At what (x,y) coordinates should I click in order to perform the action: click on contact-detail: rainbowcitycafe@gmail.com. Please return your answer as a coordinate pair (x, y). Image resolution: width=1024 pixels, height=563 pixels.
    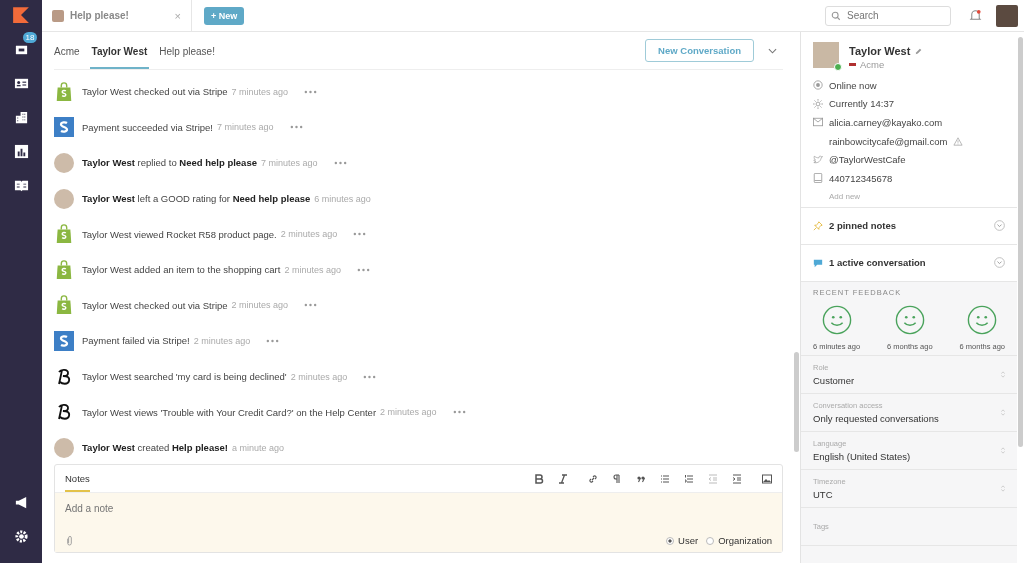
    Looking at the image, I should click on (888, 141).